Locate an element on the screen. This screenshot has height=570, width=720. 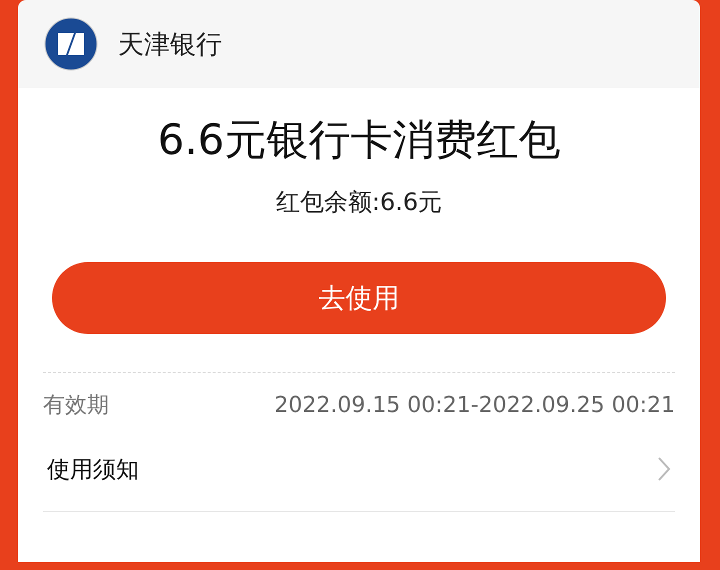
use-button: 去使用 is located at coordinates (359, 298).